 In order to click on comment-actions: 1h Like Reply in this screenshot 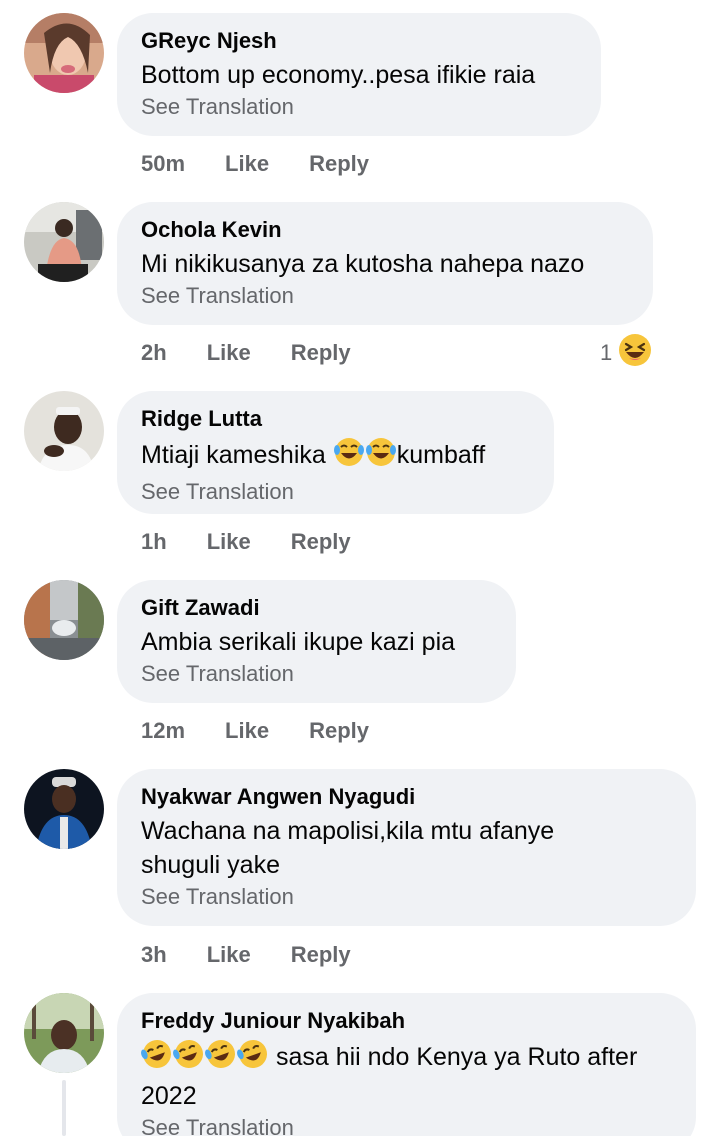, I will do `click(246, 542)`.